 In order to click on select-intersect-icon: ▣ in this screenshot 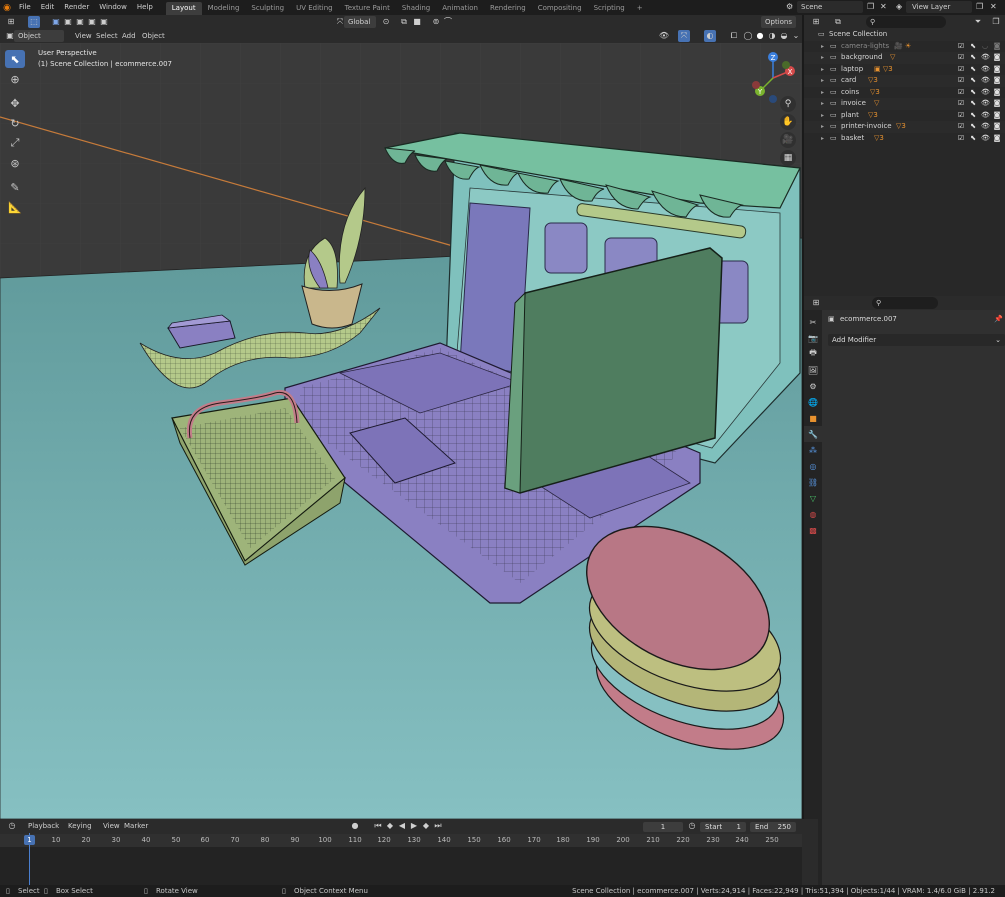, I will do `click(104, 22)`.